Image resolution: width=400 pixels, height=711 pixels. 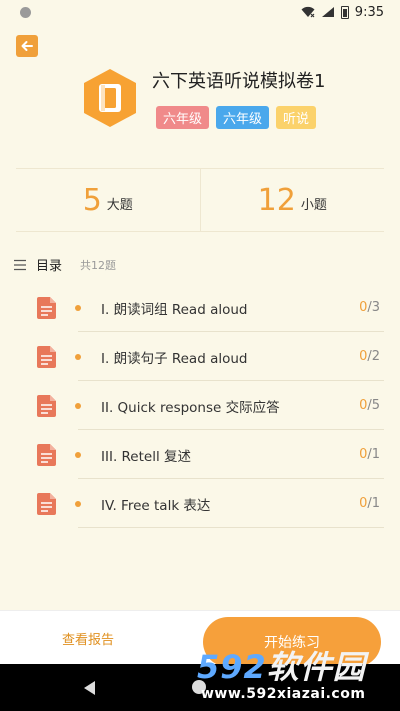 I want to click on stat-sections: 5 大题, so click(x=108, y=200).